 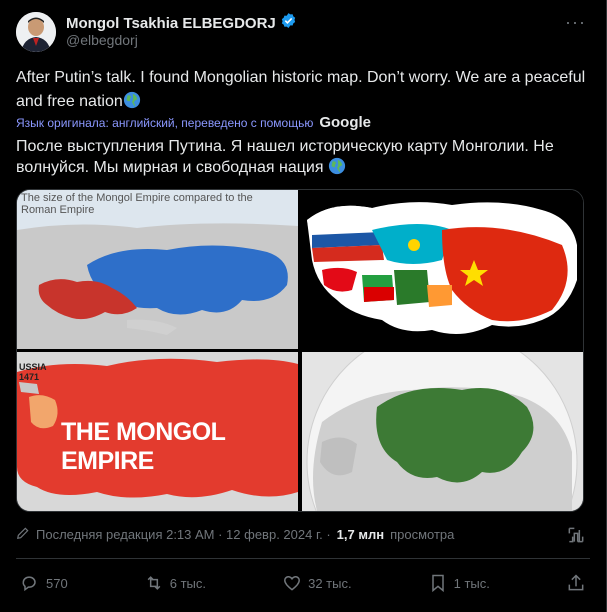 What do you see at coordinates (288, 23) in the screenshot?
I see `verified-badge-icon` at bounding box center [288, 23].